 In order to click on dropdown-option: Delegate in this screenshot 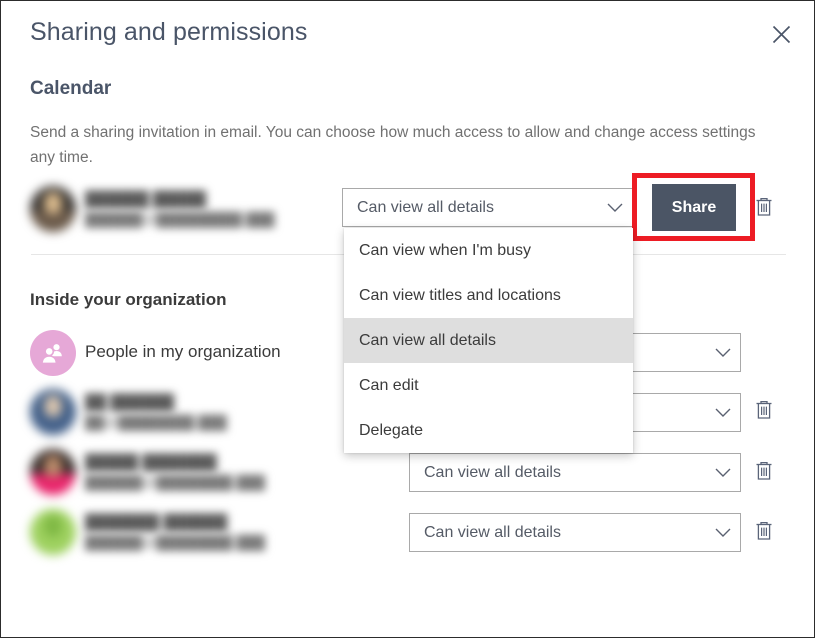, I will do `click(488, 430)`.